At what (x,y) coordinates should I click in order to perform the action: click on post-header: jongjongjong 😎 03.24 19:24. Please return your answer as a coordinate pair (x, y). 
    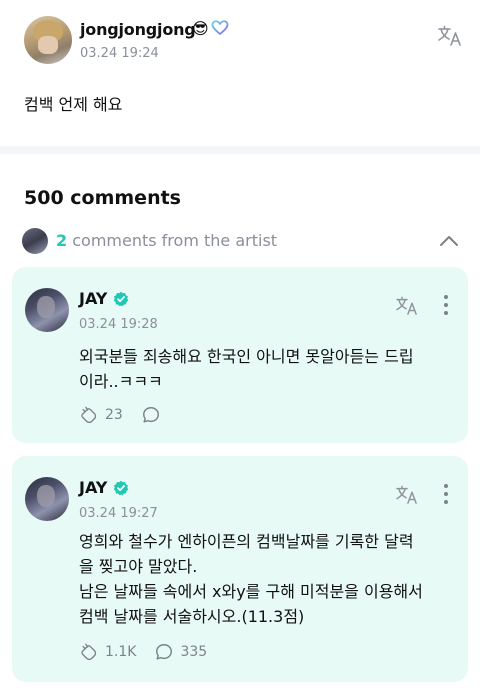
    Looking at the image, I should click on (244, 41).